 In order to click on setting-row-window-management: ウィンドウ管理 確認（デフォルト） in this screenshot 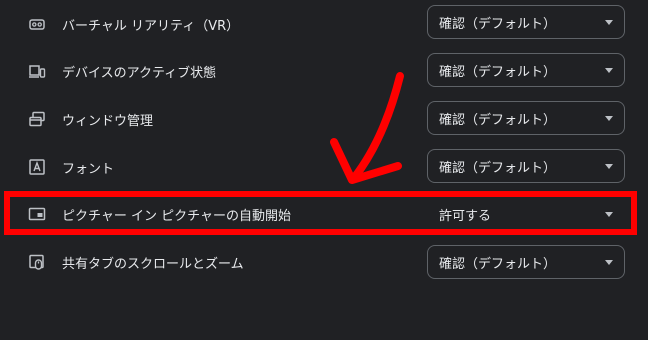, I will do `click(324, 119)`.